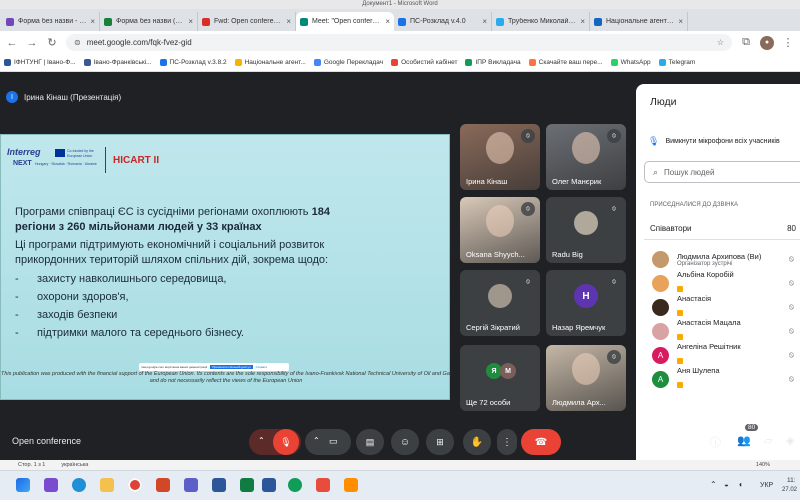 The height and width of the screenshot is (500, 800). What do you see at coordinates (500, 157) in the screenshot?
I see `participant-tile: ⦸ Ірина Кінаш` at bounding box center [500, 157].